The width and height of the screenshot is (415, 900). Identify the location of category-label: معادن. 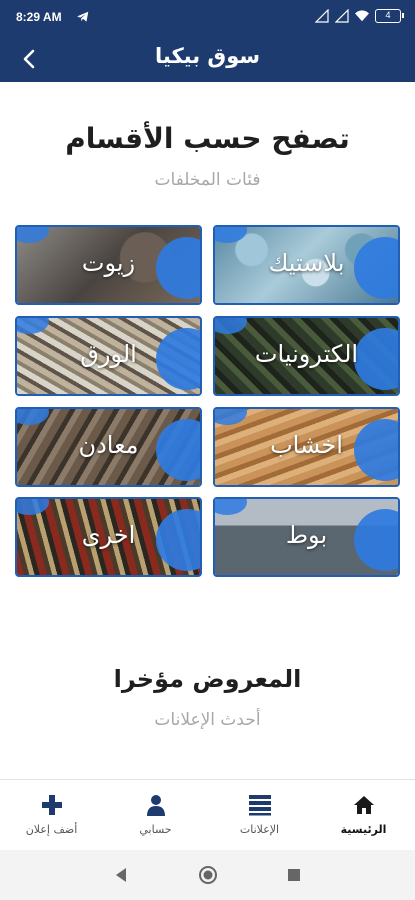
(108, 445).